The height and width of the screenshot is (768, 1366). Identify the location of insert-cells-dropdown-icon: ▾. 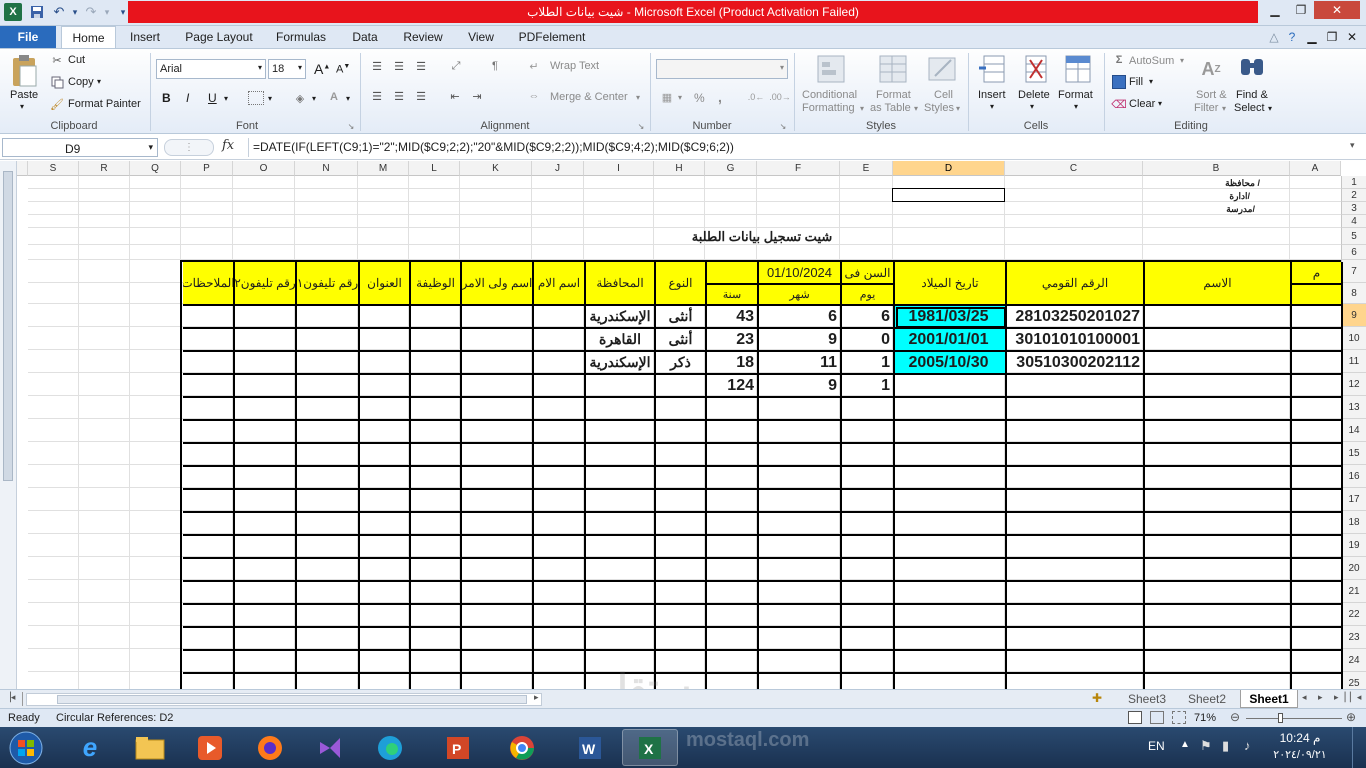
(992, 106).